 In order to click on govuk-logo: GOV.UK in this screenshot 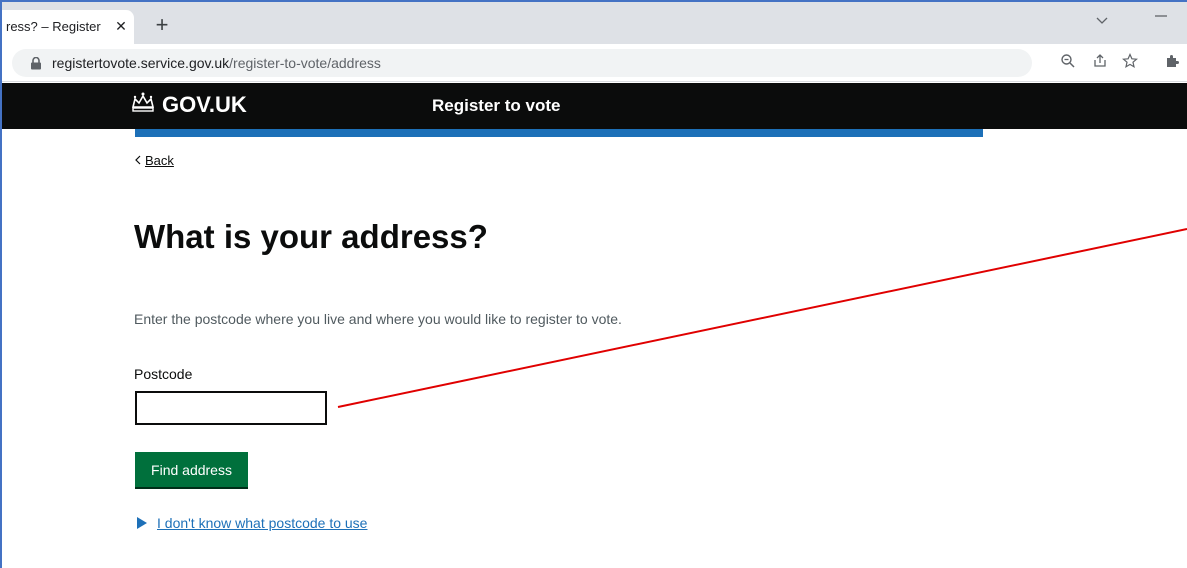, I will do `click(188, 105)`.